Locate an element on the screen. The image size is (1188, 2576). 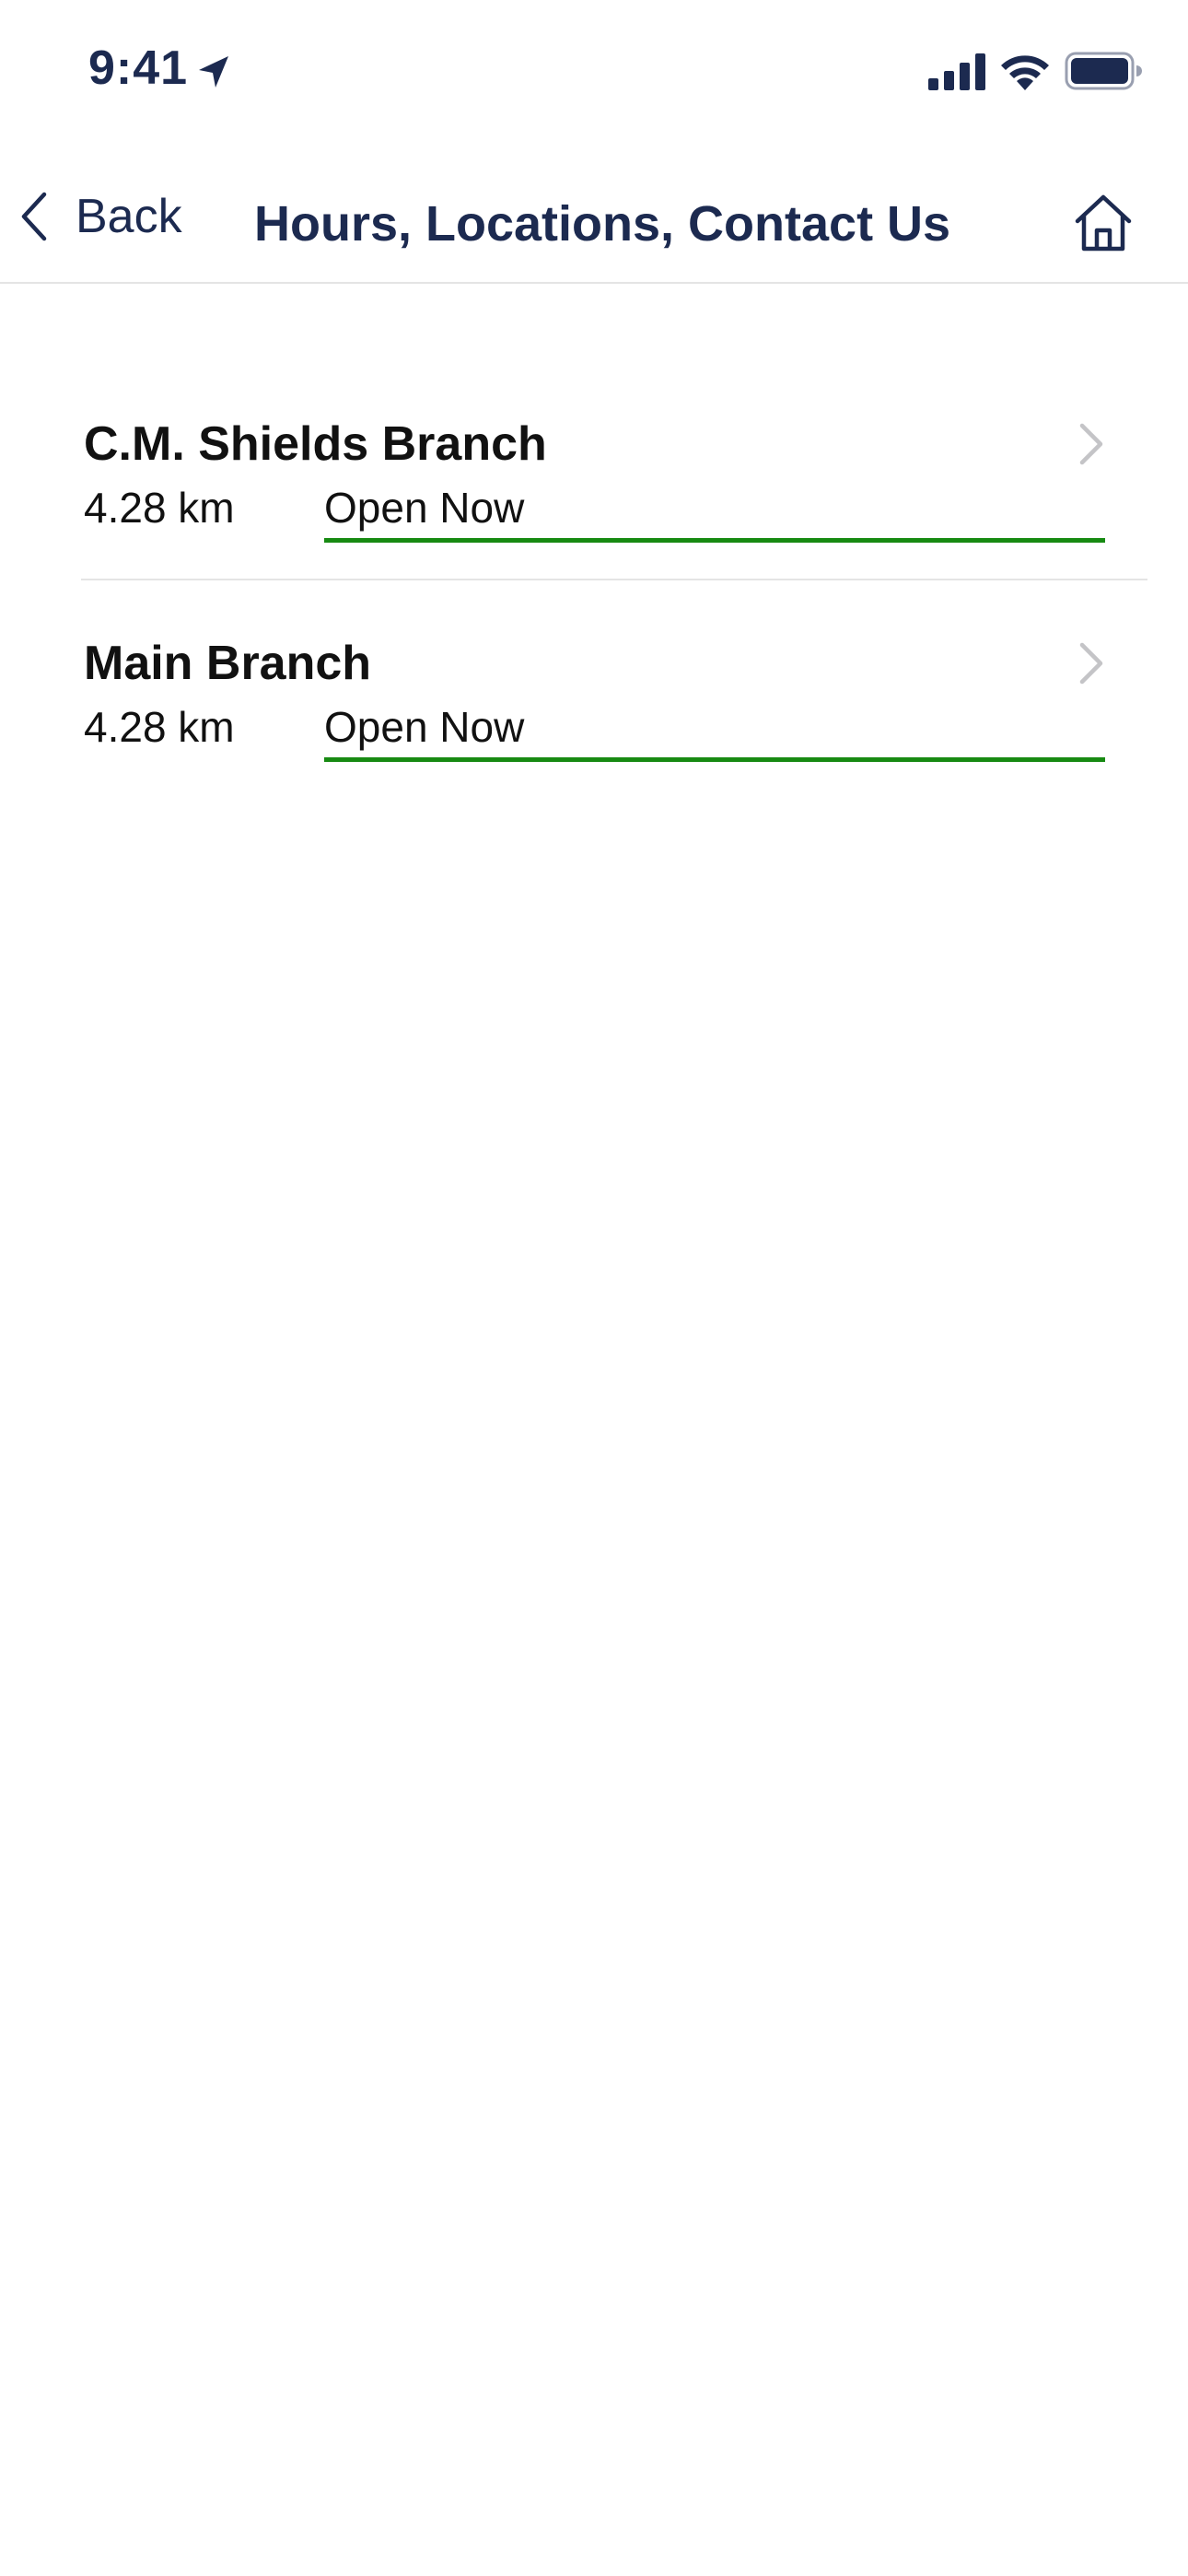
location-arrow-icon is located at coordinates (213, 72).